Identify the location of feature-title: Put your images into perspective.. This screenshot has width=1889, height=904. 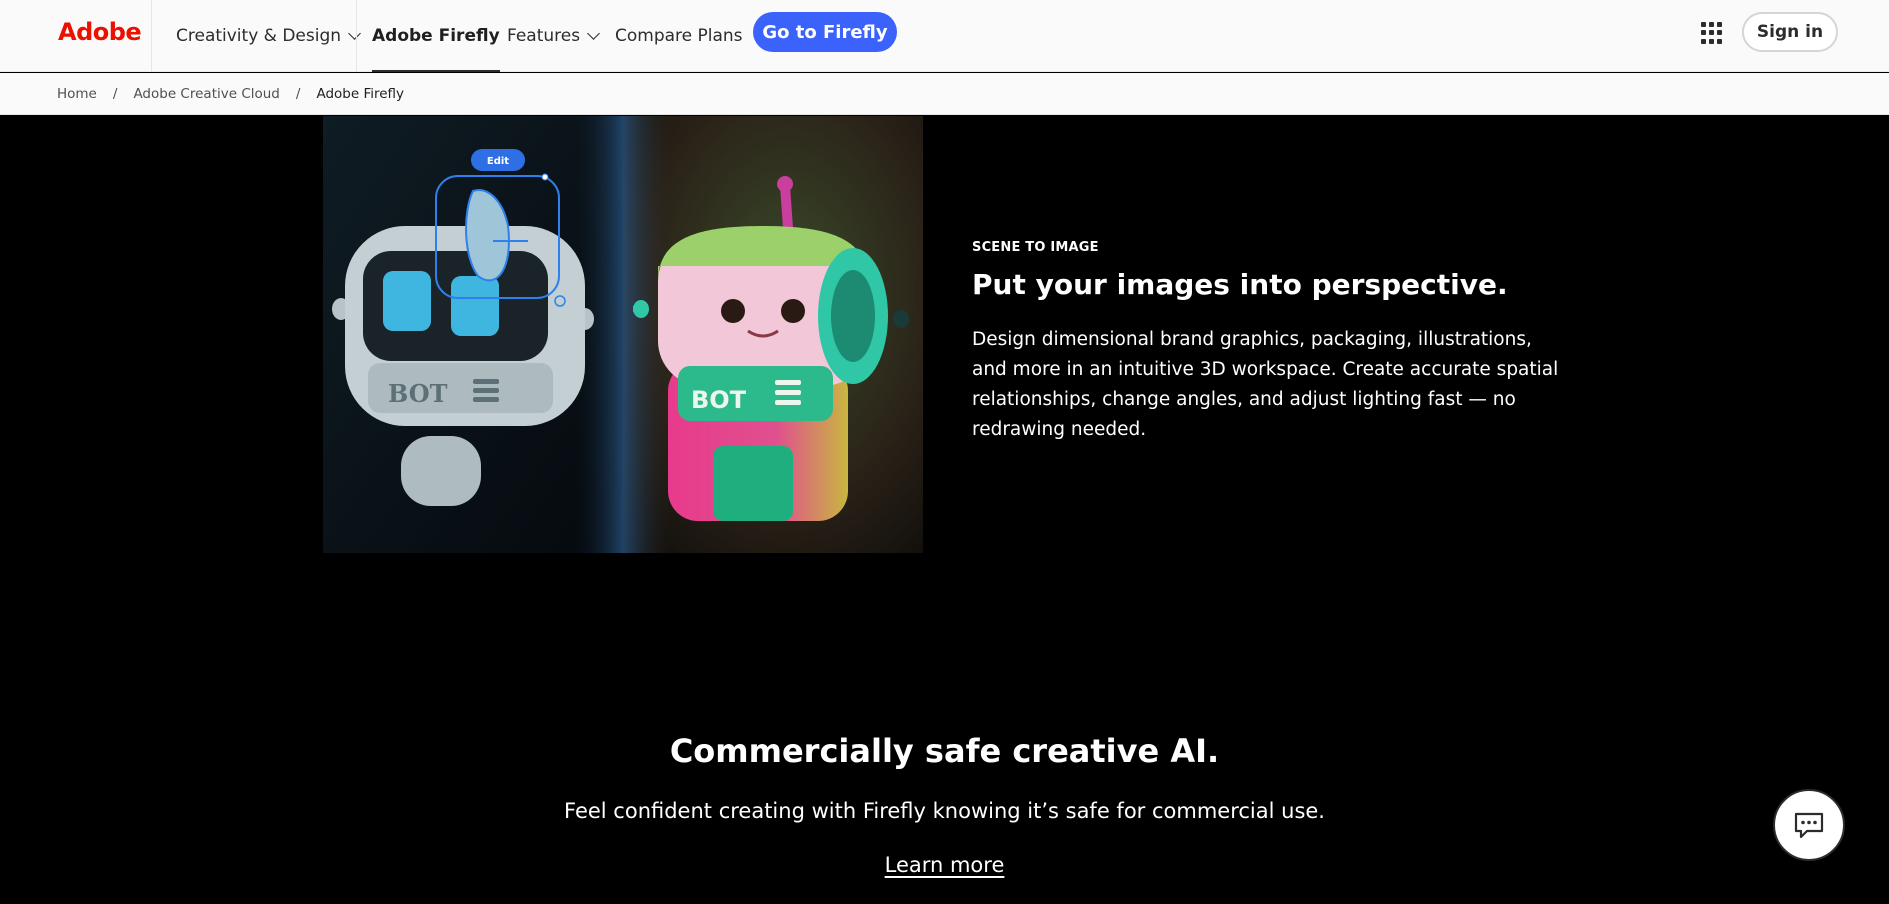
(1240, 284).